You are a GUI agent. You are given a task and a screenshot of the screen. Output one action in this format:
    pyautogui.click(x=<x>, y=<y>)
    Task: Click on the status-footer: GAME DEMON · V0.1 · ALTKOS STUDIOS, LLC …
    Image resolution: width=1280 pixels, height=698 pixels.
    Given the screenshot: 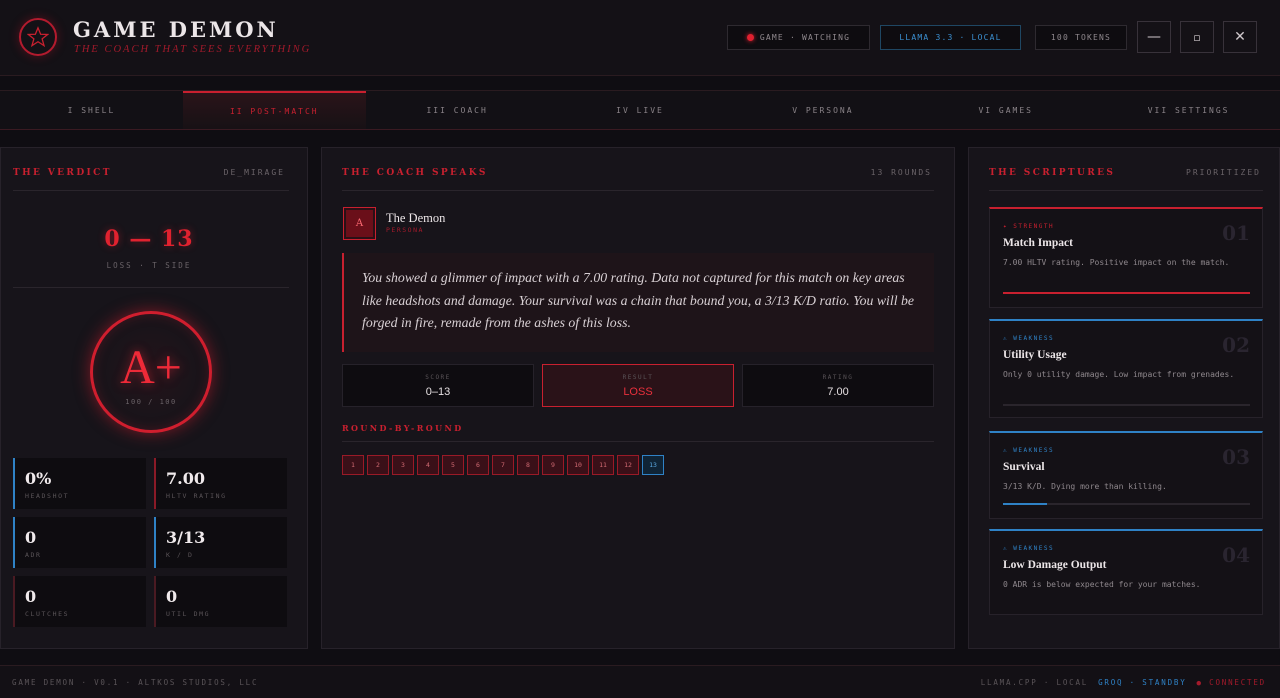 What is the action you would take?
    pyautogui.click(x=640, y=681)
    